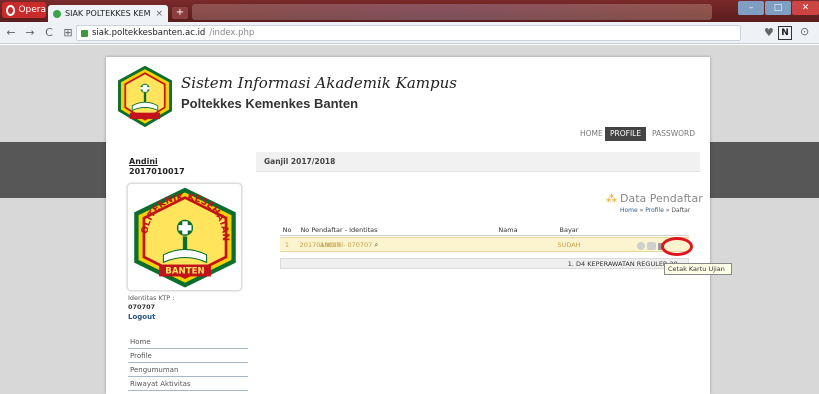 This screenshot has height=394, width=819. I want to click on forward-arrow-icon: →, so click(30, 32).